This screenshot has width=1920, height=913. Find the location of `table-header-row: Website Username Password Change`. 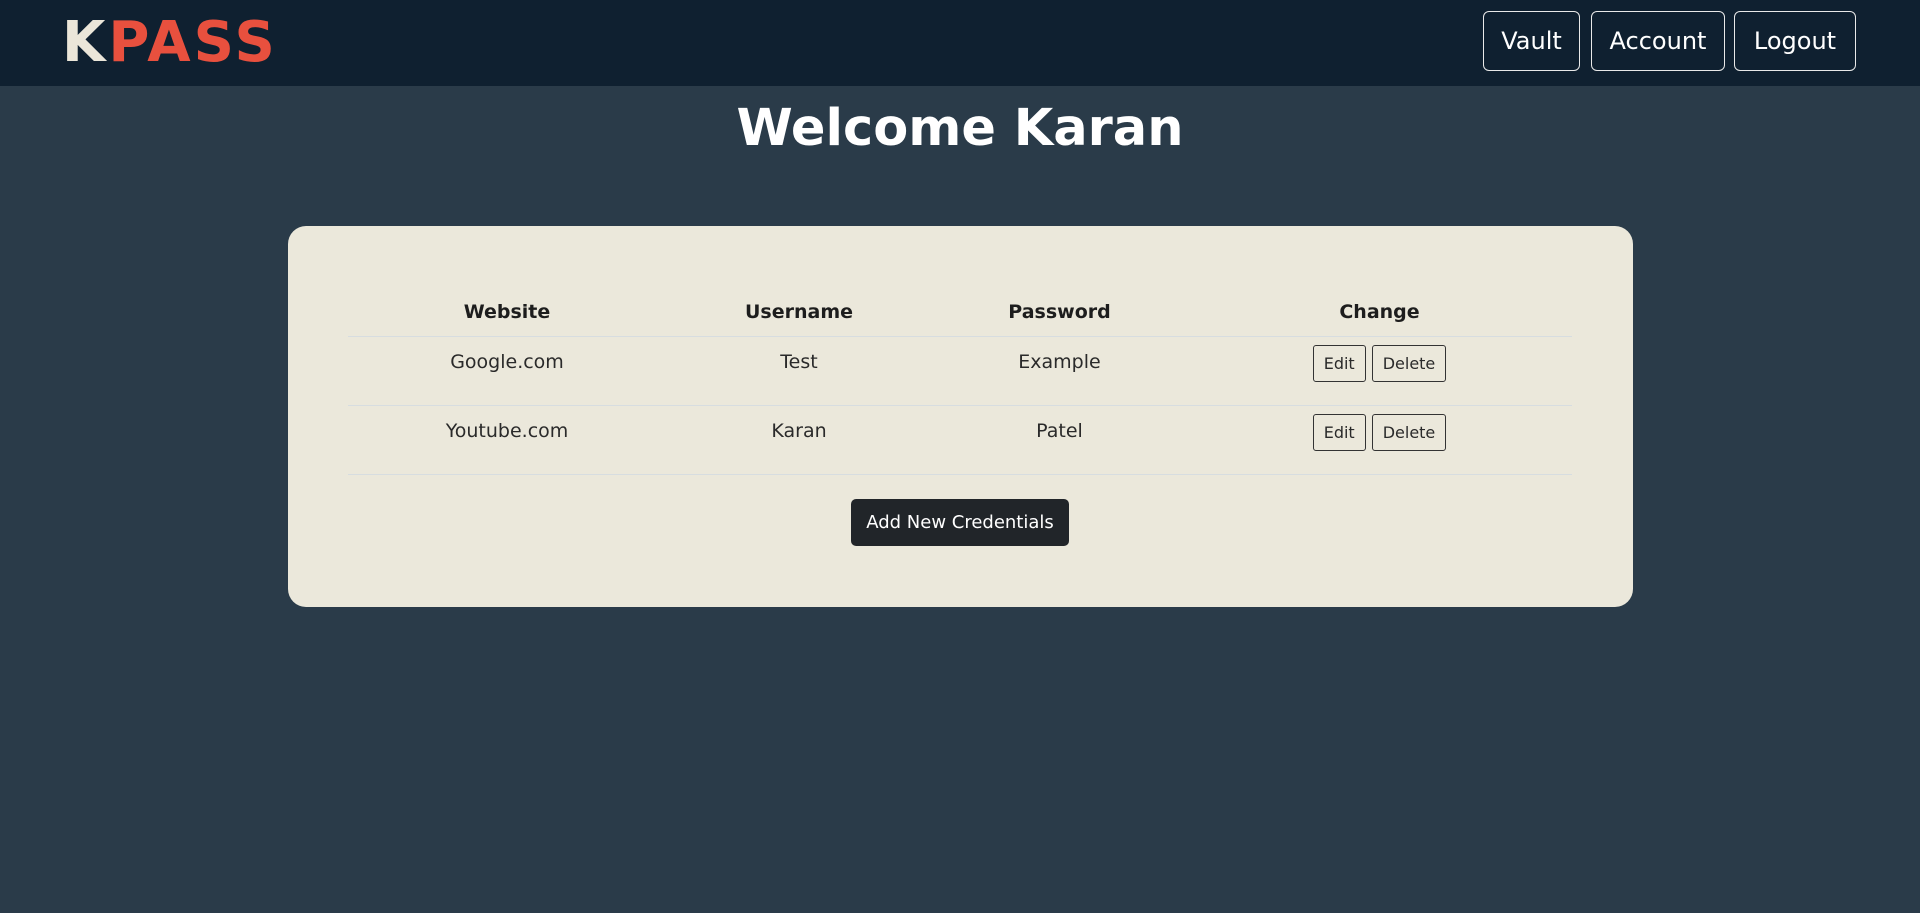

table-header-row: Website Username Password Change is located at coordinates (960, 312).